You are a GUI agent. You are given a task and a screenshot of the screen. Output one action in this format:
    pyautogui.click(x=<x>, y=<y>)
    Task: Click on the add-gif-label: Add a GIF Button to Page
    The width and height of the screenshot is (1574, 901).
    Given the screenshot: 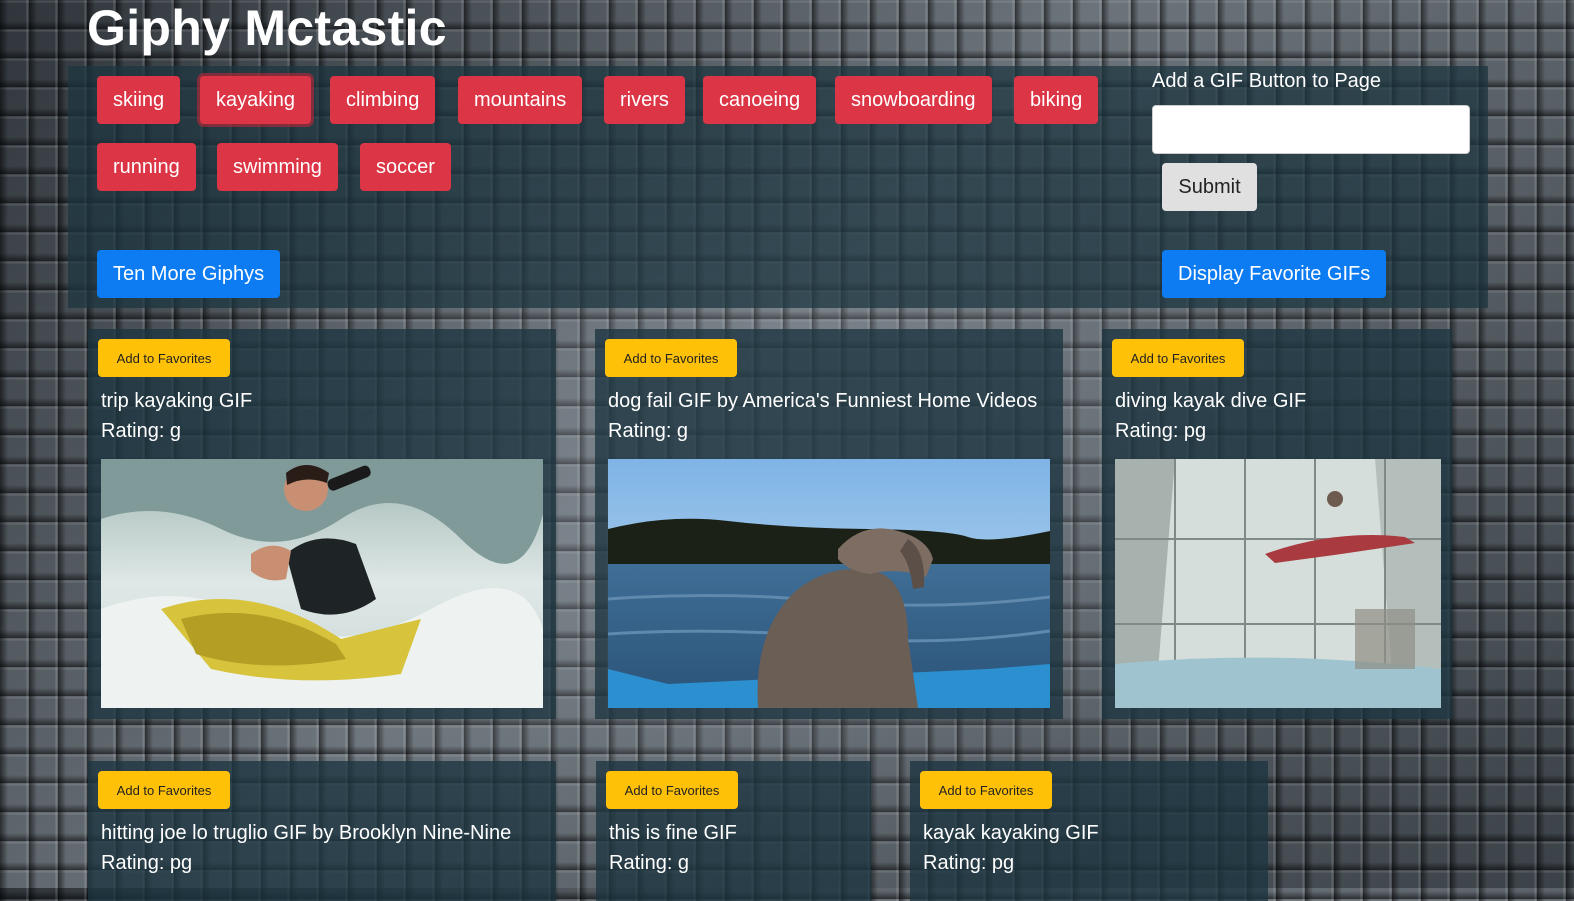 What is the action you would take?
    pyautogui.click(x=1267, y=81)
    